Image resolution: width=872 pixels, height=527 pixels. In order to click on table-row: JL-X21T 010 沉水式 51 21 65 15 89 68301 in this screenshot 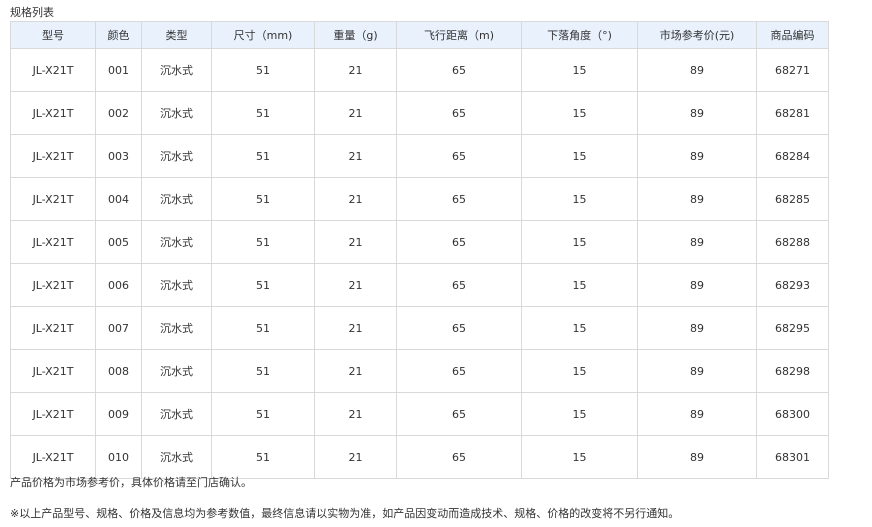, I will do `click(419, 457)`.